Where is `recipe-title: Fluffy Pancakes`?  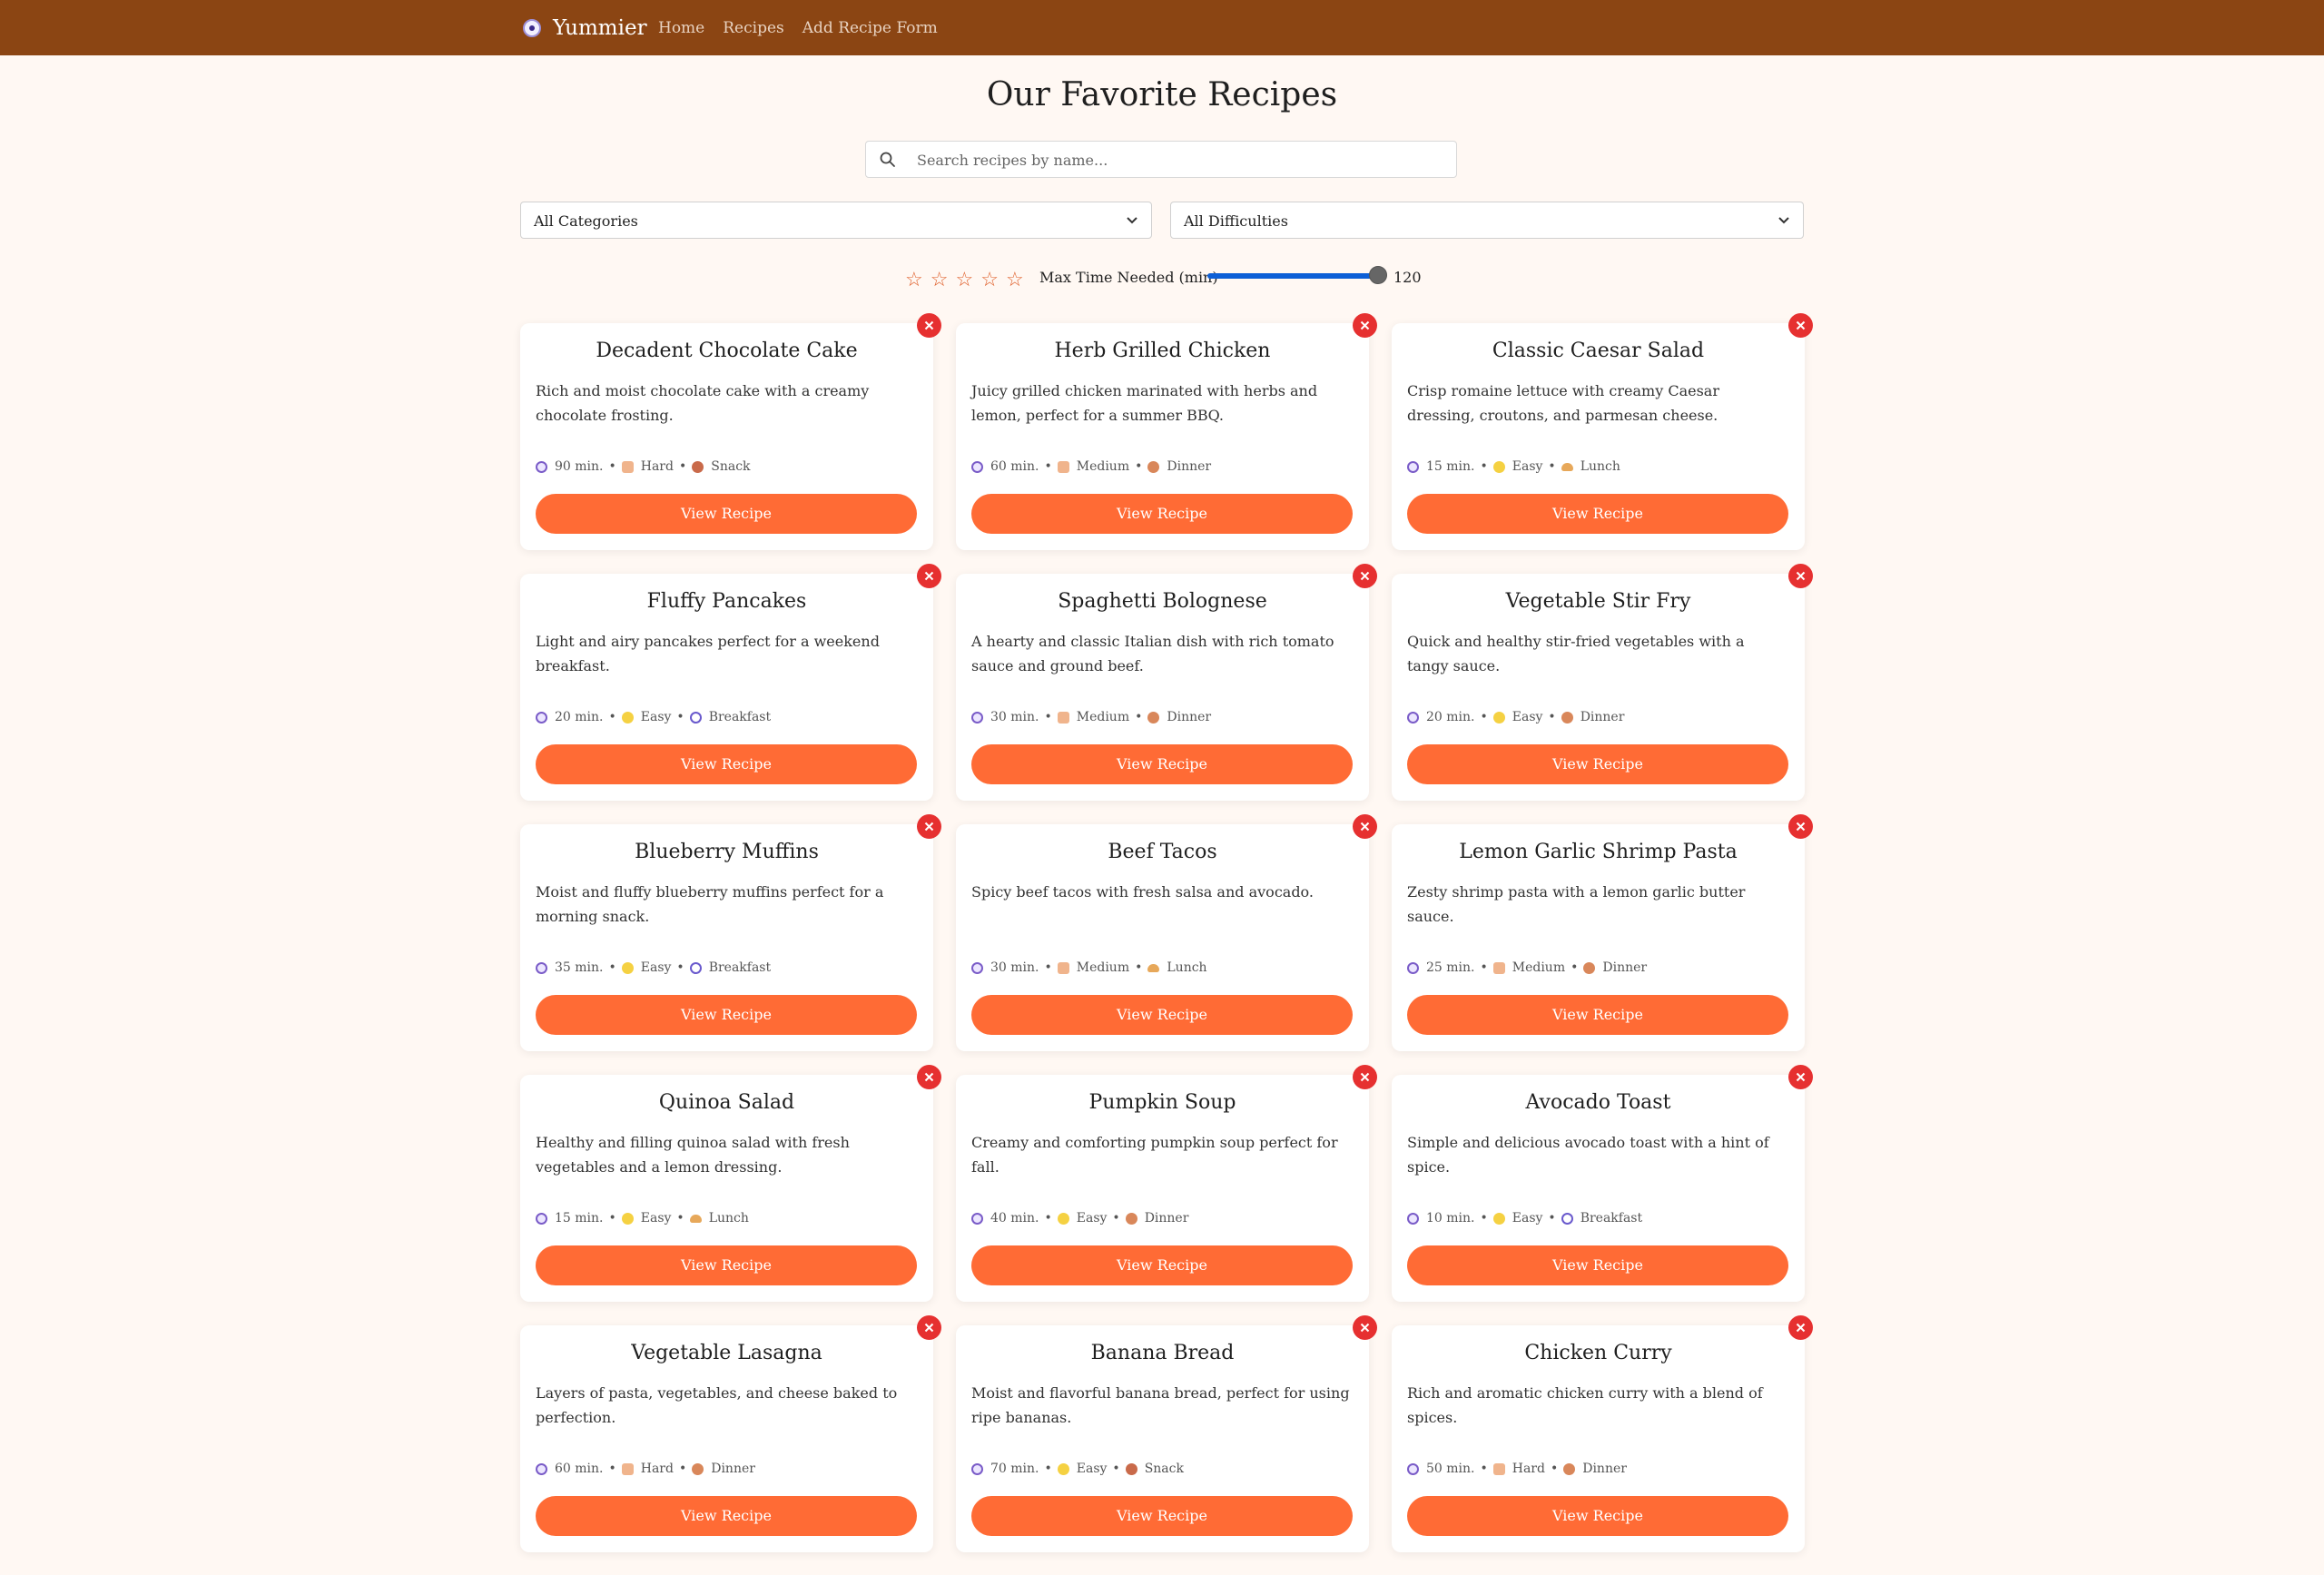 recipe-title: Fluffy Pancakes is located at coordinates (726, 602).